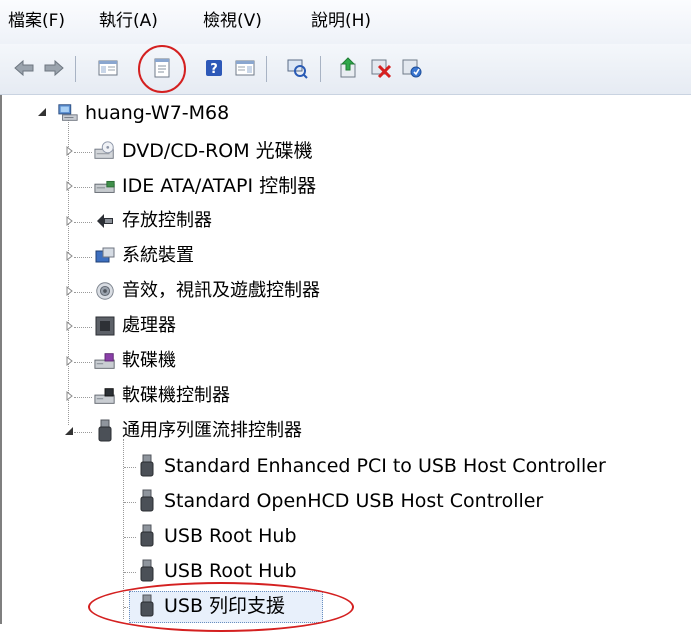 This screenshot has width=691, height=632. Describe the element at coordinates (412, 68) in the screenshot. I see `enable-device-icon` at that location.